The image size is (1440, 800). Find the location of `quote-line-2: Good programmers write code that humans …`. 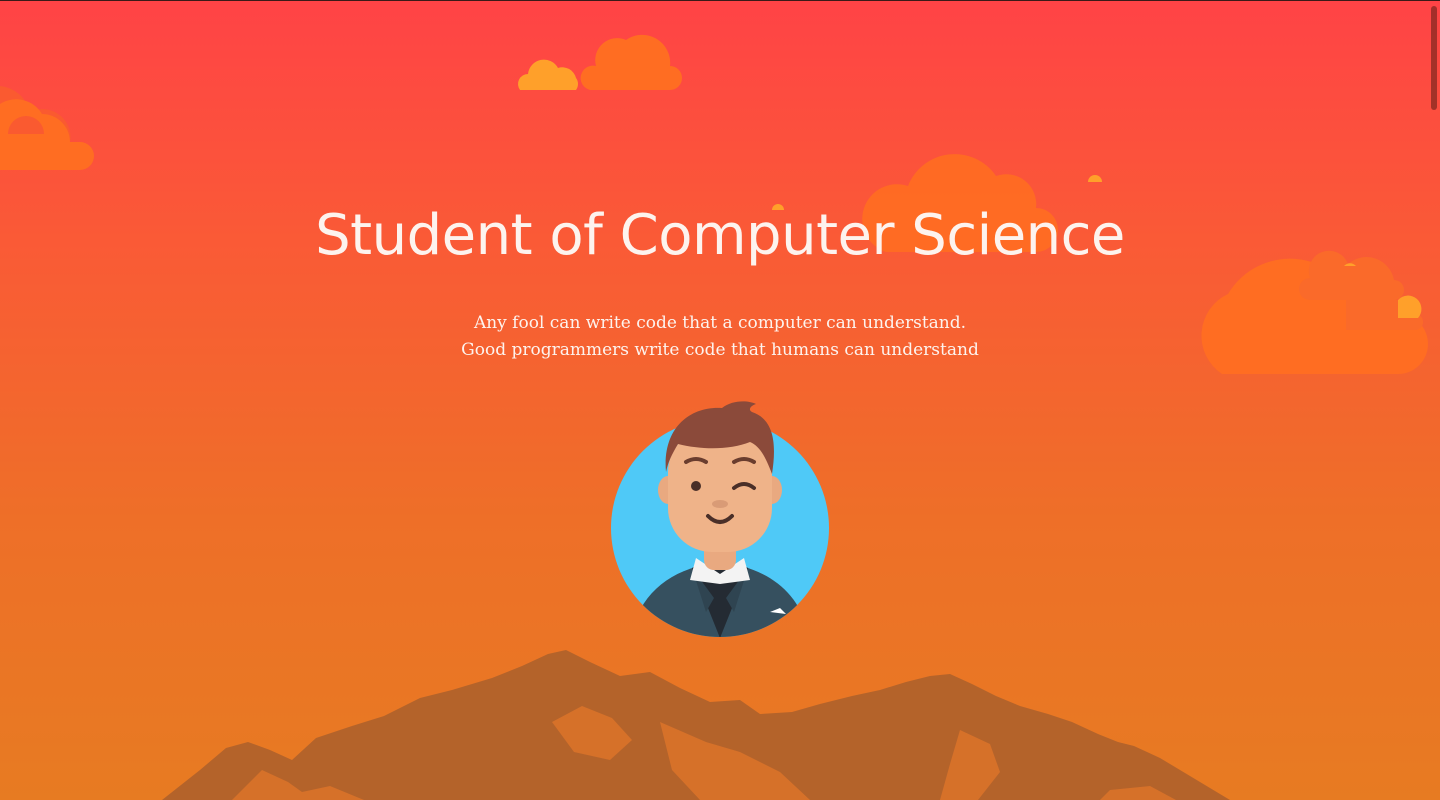

quote-line-2: Good programmers write code that humans … is located at coordinates (720, 350).